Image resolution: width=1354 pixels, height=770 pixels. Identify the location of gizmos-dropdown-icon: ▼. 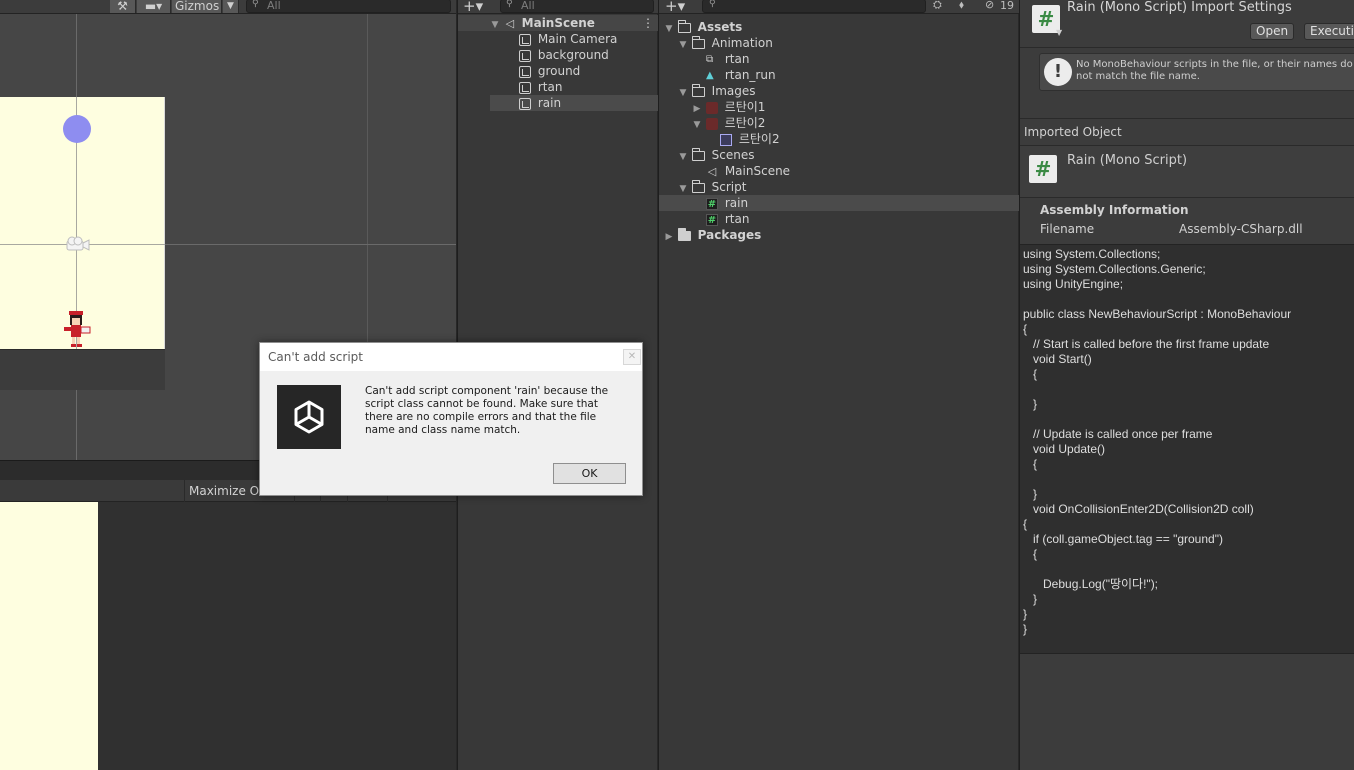
(231, 6).